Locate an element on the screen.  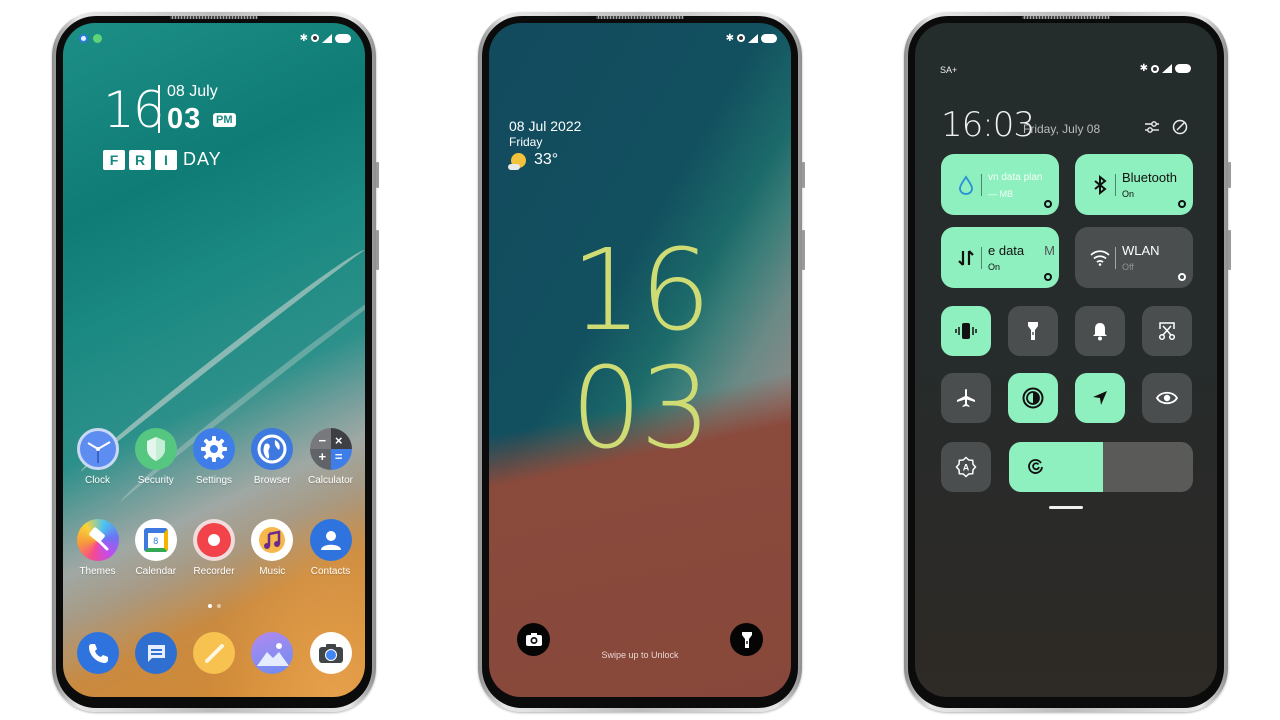
bluetooth-icon: ✱ is located at coordinates (1143, 68).